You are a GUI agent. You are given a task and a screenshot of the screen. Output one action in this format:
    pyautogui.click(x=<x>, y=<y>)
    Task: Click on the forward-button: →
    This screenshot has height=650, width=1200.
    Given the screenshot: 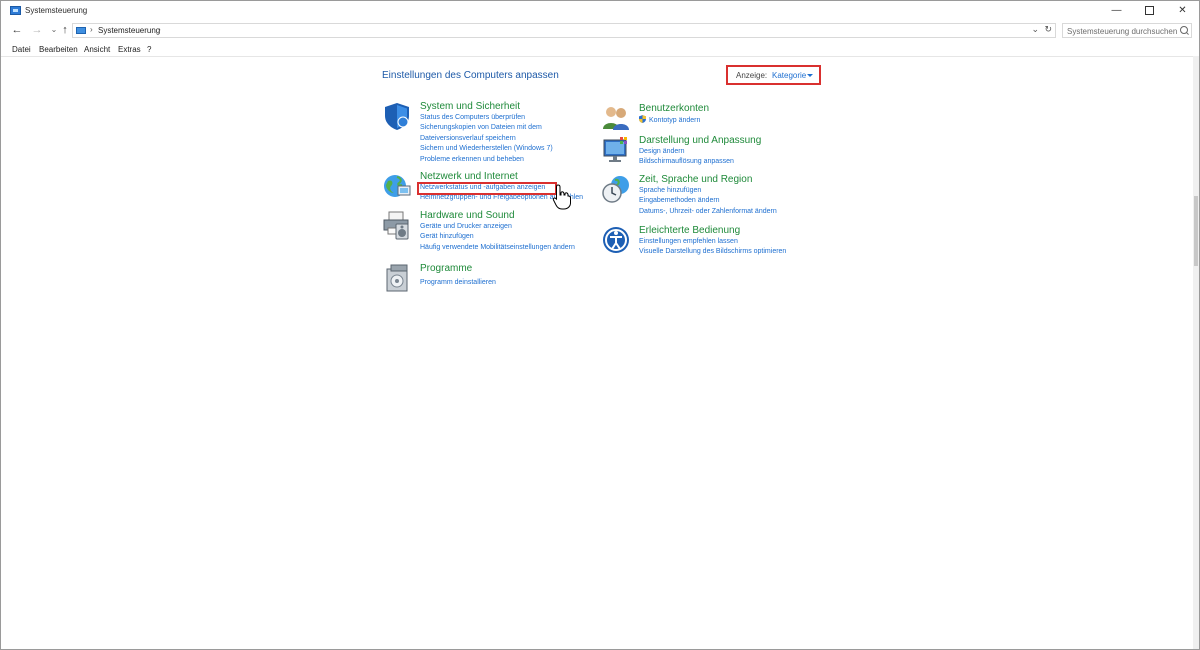 What is the action you would take?
    pyautogui.click(x=37, y=30)
    